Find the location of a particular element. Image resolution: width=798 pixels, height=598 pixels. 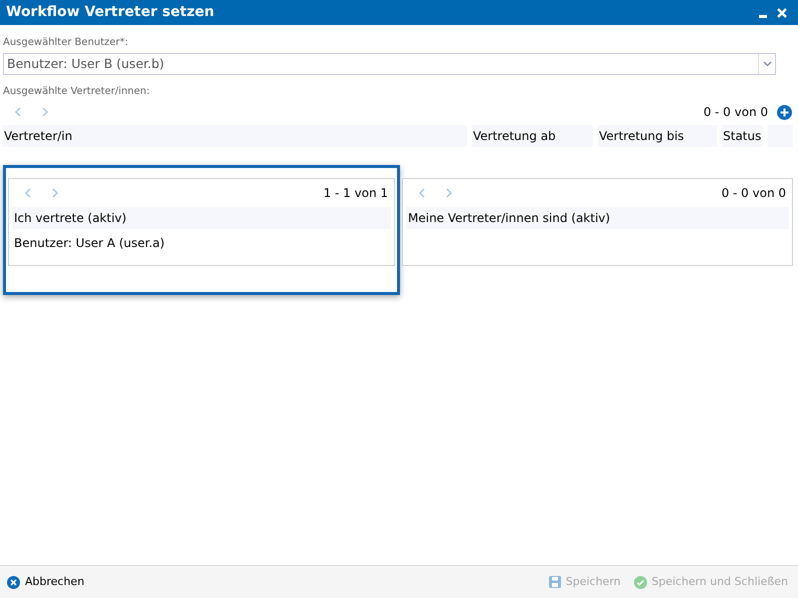

column-header: Vertretung bis is located at coordinates (657, 136).